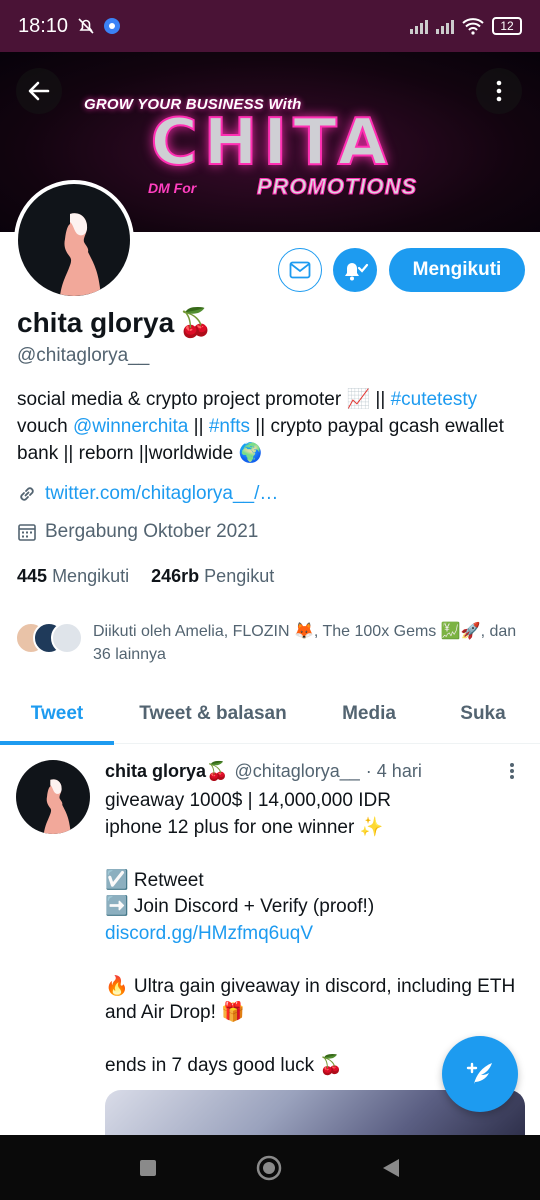 The height and width of the screenshot is (1200, 540). Describe the element at coordinates (483, 714) in the screenshot. I see `tab-suka: Suka` at that location.